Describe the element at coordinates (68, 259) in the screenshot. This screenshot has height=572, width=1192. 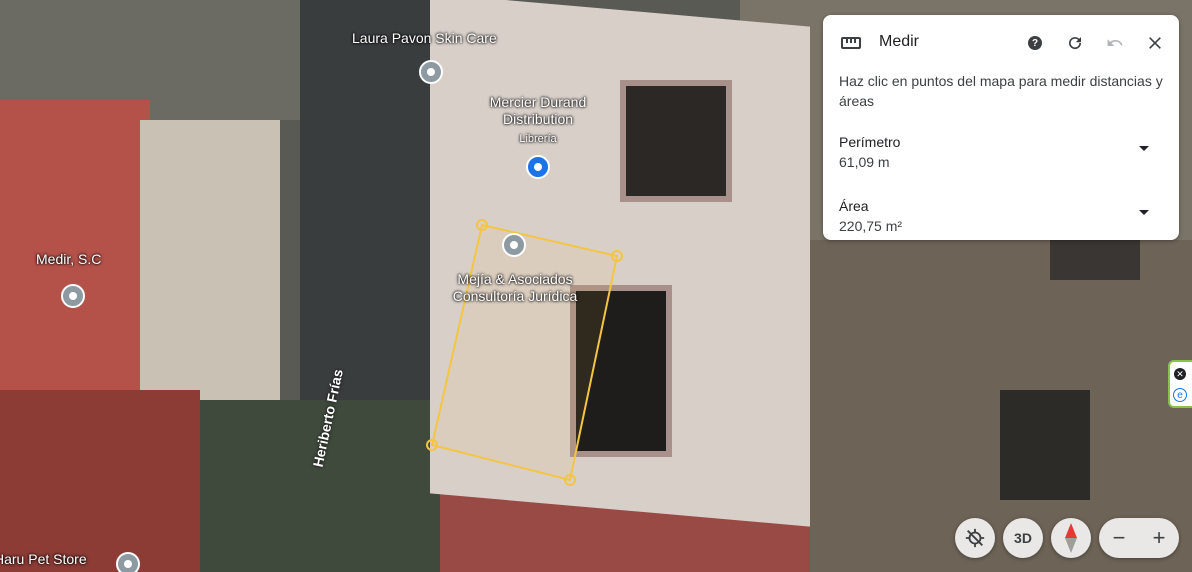
I see `place-label: Medir, S.C` at that location.